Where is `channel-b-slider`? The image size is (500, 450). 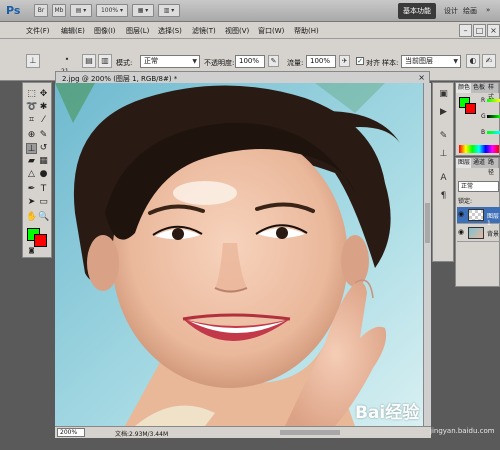 channel-b-slider is located at coordinates (493, 132).